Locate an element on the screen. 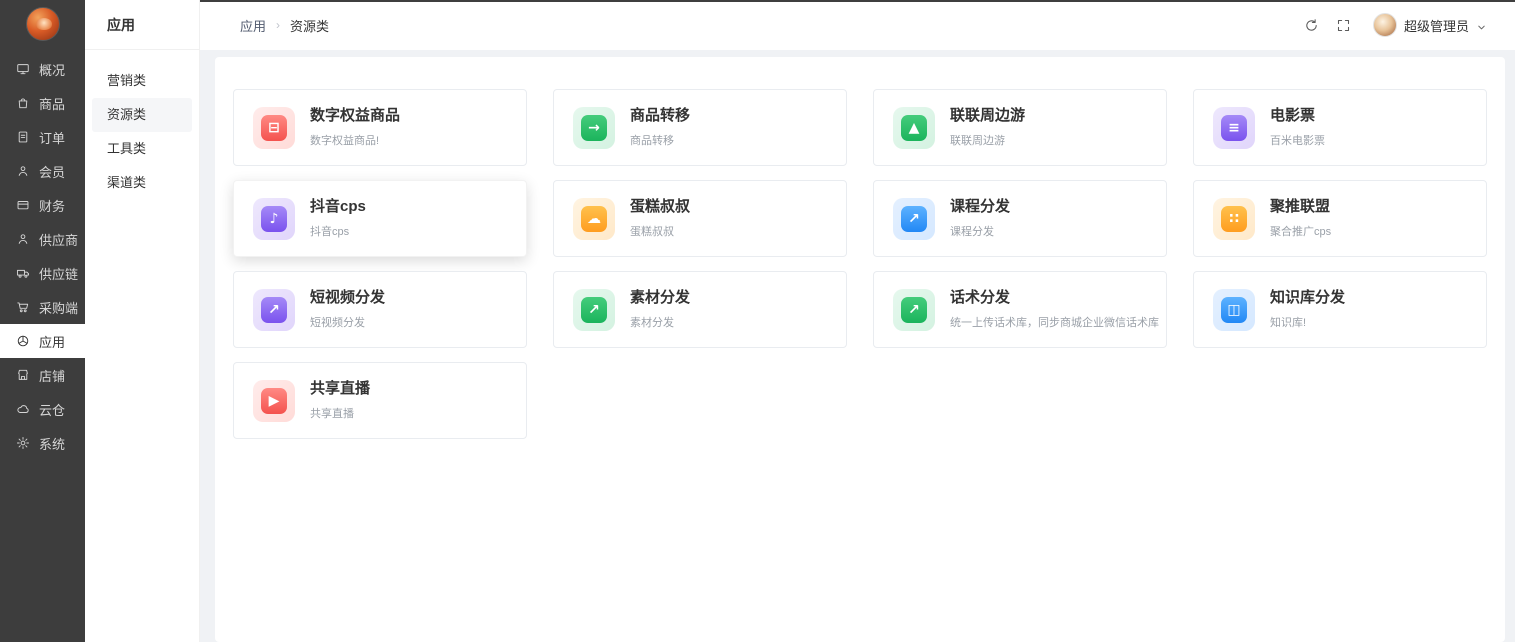 The width and height of the screenshot is (1515, 642). refresh-icon is located at coordinates (1312, 25).